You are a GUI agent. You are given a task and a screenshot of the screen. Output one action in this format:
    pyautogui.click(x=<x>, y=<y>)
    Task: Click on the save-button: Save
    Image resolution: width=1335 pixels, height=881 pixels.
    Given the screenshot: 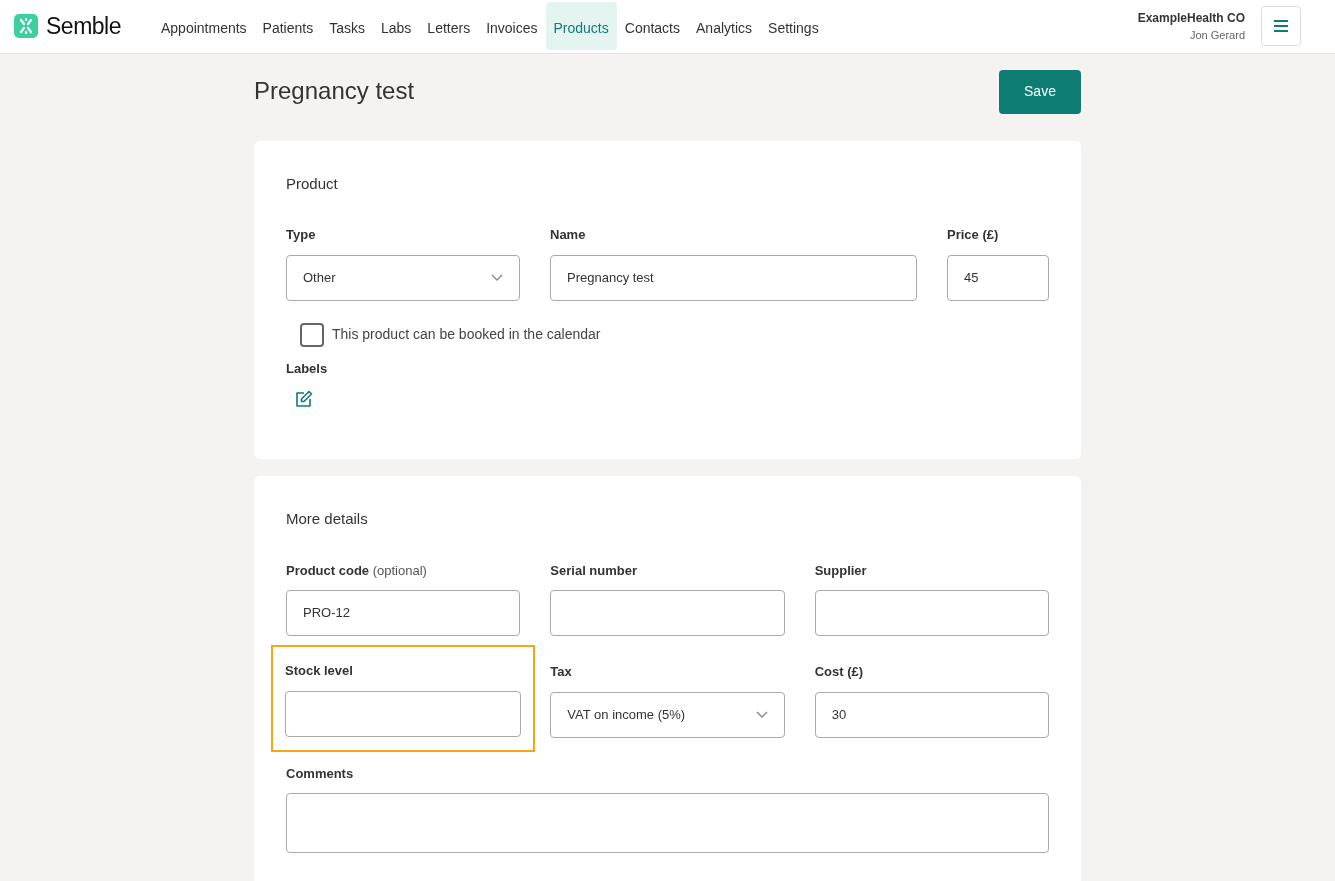 What is the action you would take?
    pyautogui.click(x=1040, y=91)
    